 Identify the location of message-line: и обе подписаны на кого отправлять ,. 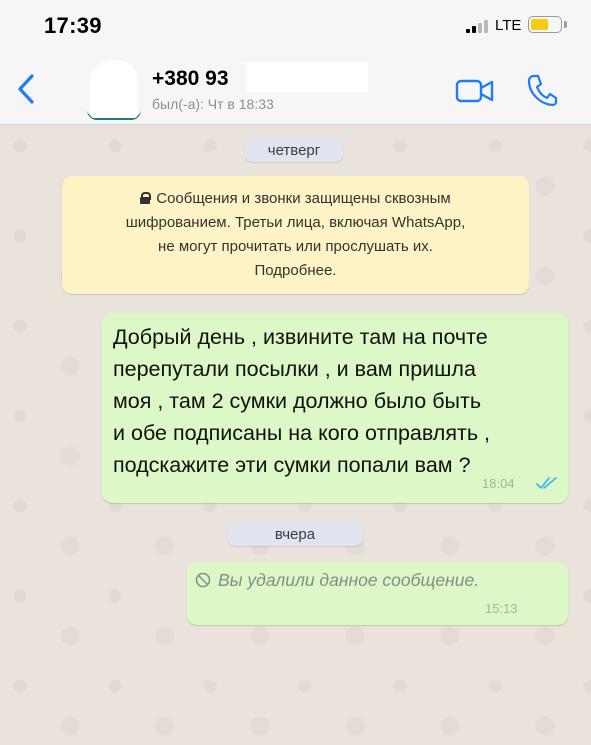
(301, 433).